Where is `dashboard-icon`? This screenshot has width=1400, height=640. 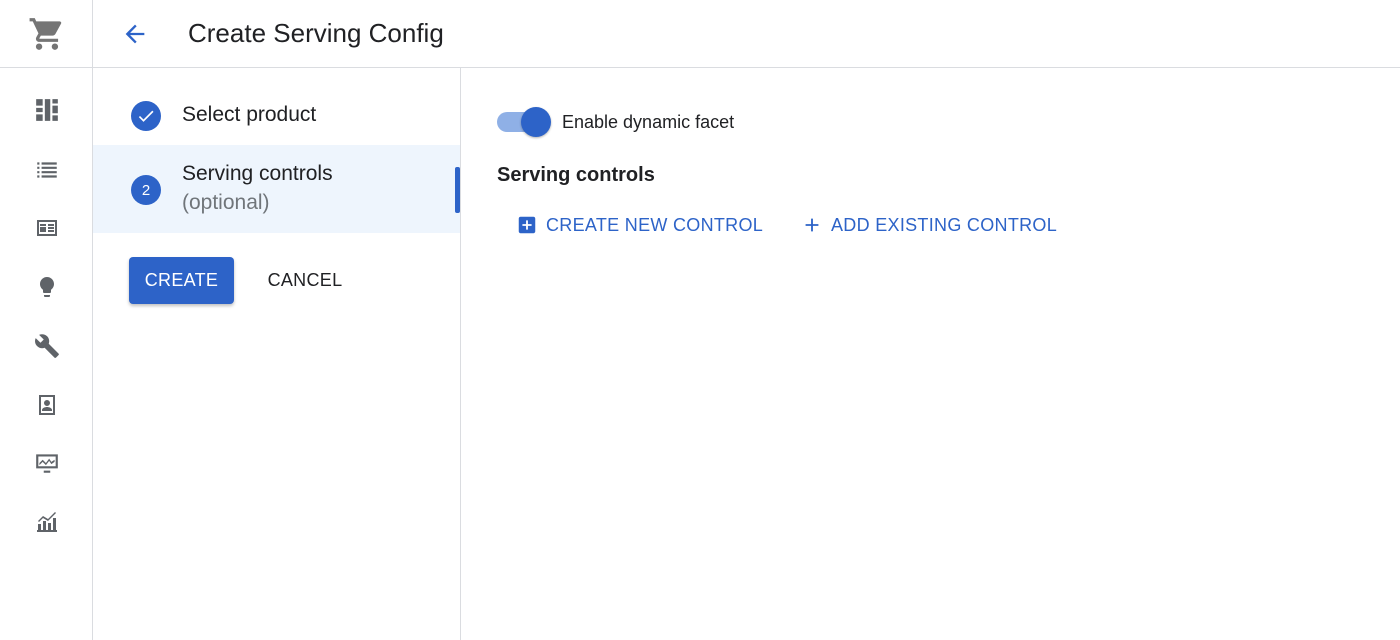
dashboard-icon is located at coordinates (46, 110).